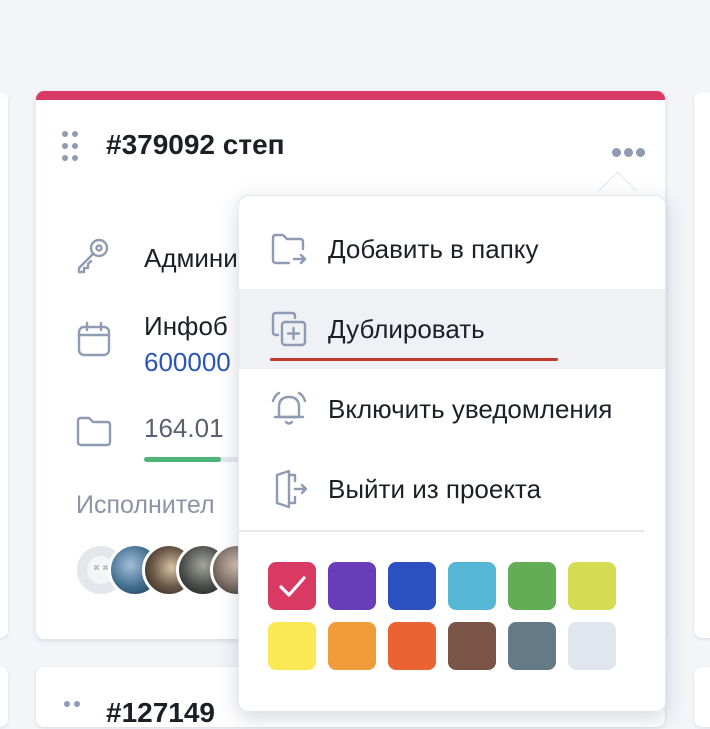 This screenshot has width=710, height=729. What do you see at coordinates (350, 95) in the screenshot?
I see `card-color-bar` at bounding box center [350, 95].